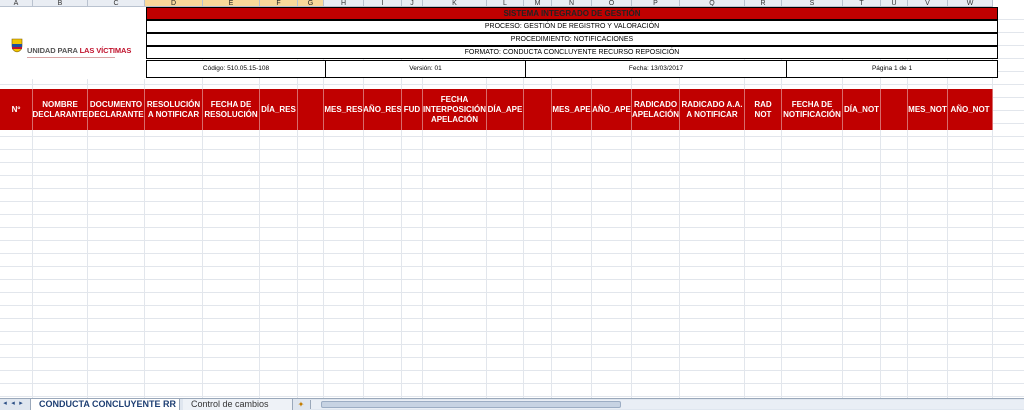  What do you see at coordinates (236, 69) in the screenshot?
I see `codigo-cell: Código: 510.05.15-108` at bounding box center [236, 69].